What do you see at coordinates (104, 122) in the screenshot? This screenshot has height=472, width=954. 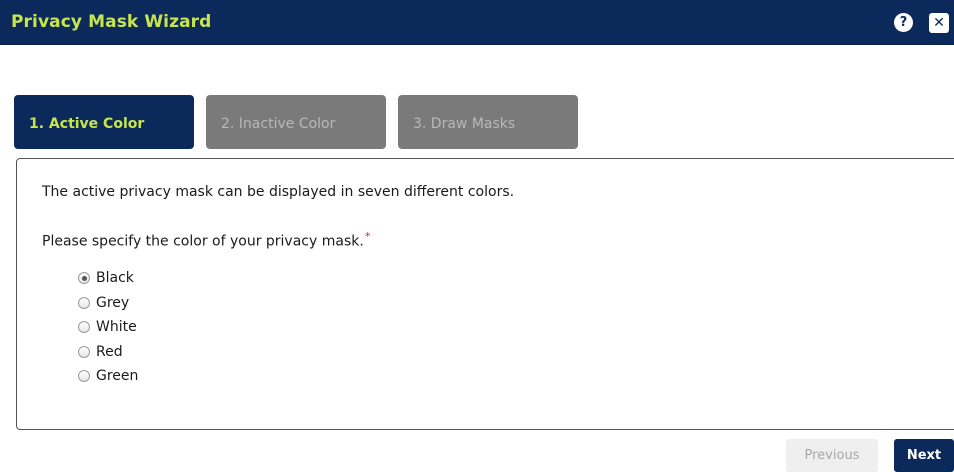 I see `tab-active-color: 1. Active Color` at bounding box center [104, 122].